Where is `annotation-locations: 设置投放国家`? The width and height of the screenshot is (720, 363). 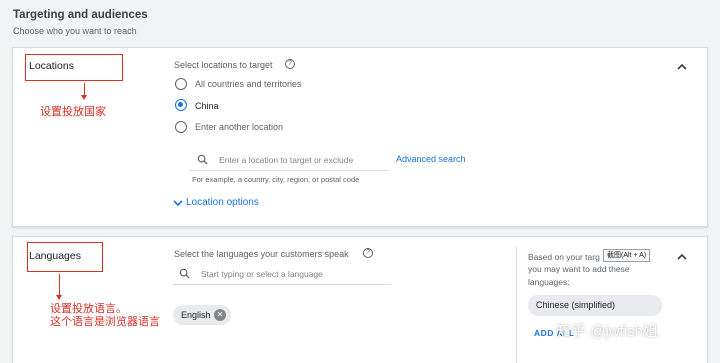 annotation-locations: 设置投放国家 is located at coordinates (73, 112).